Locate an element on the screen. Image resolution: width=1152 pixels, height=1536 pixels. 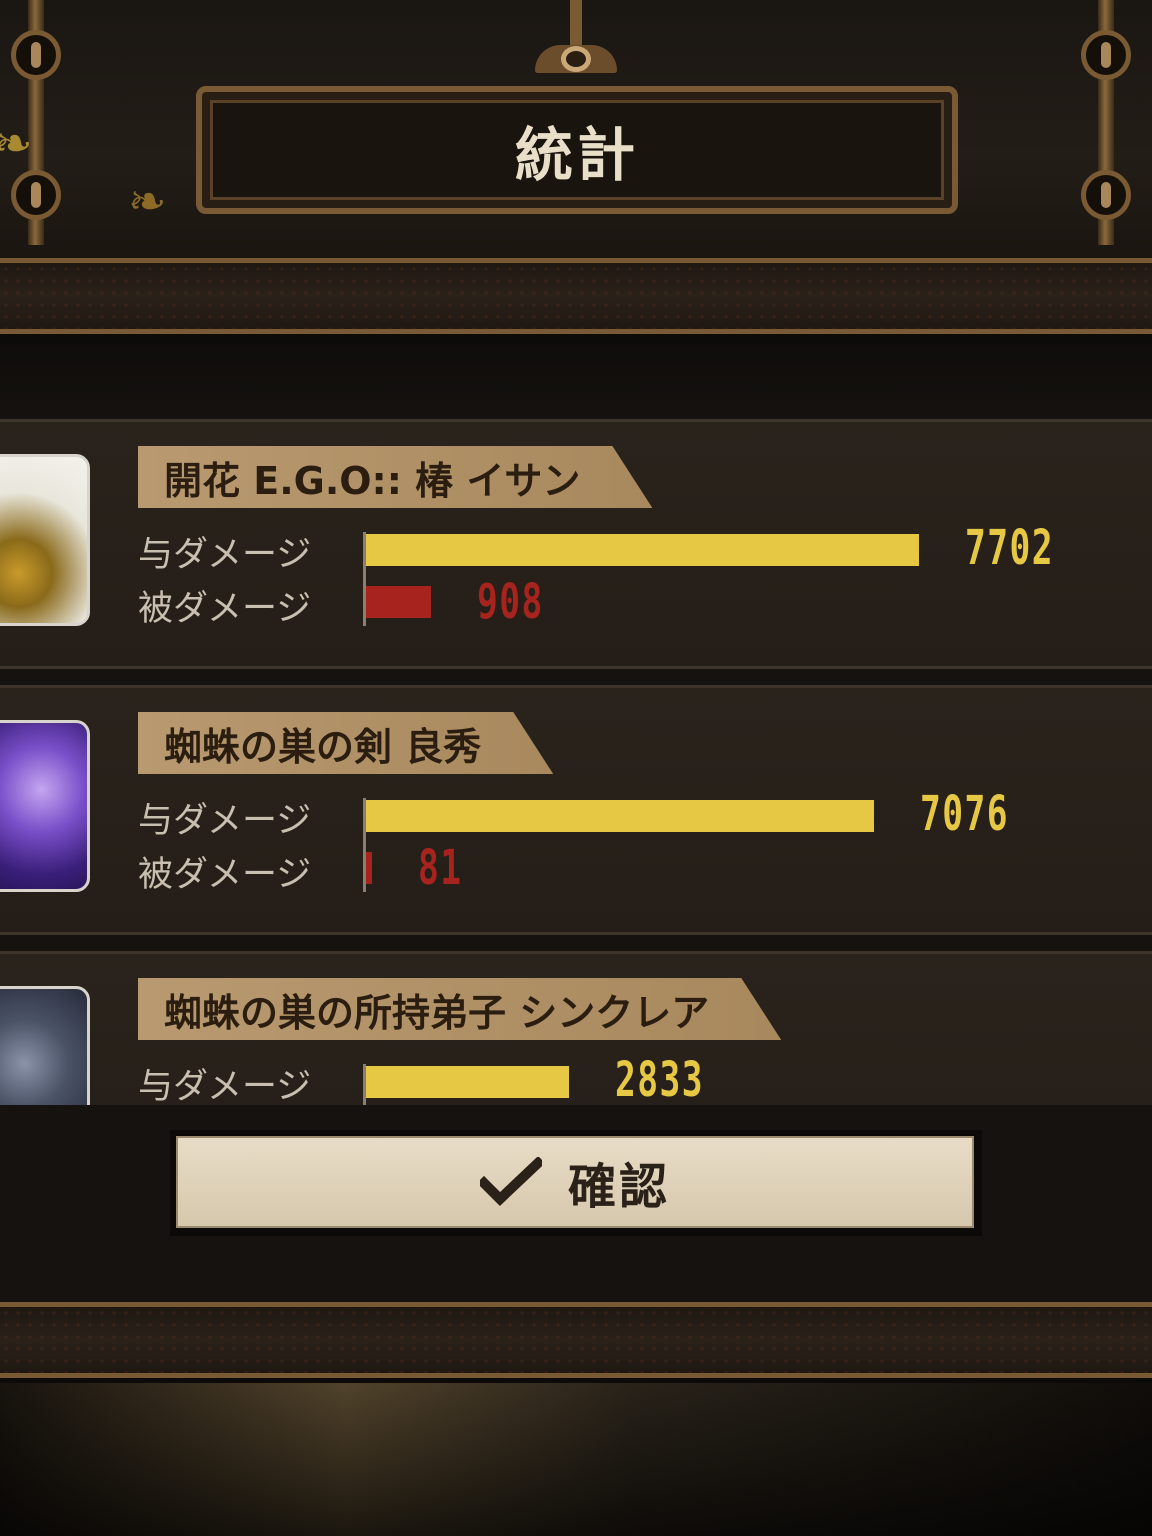
confirm-label: 確認 is located at coordinates (618, 1187).